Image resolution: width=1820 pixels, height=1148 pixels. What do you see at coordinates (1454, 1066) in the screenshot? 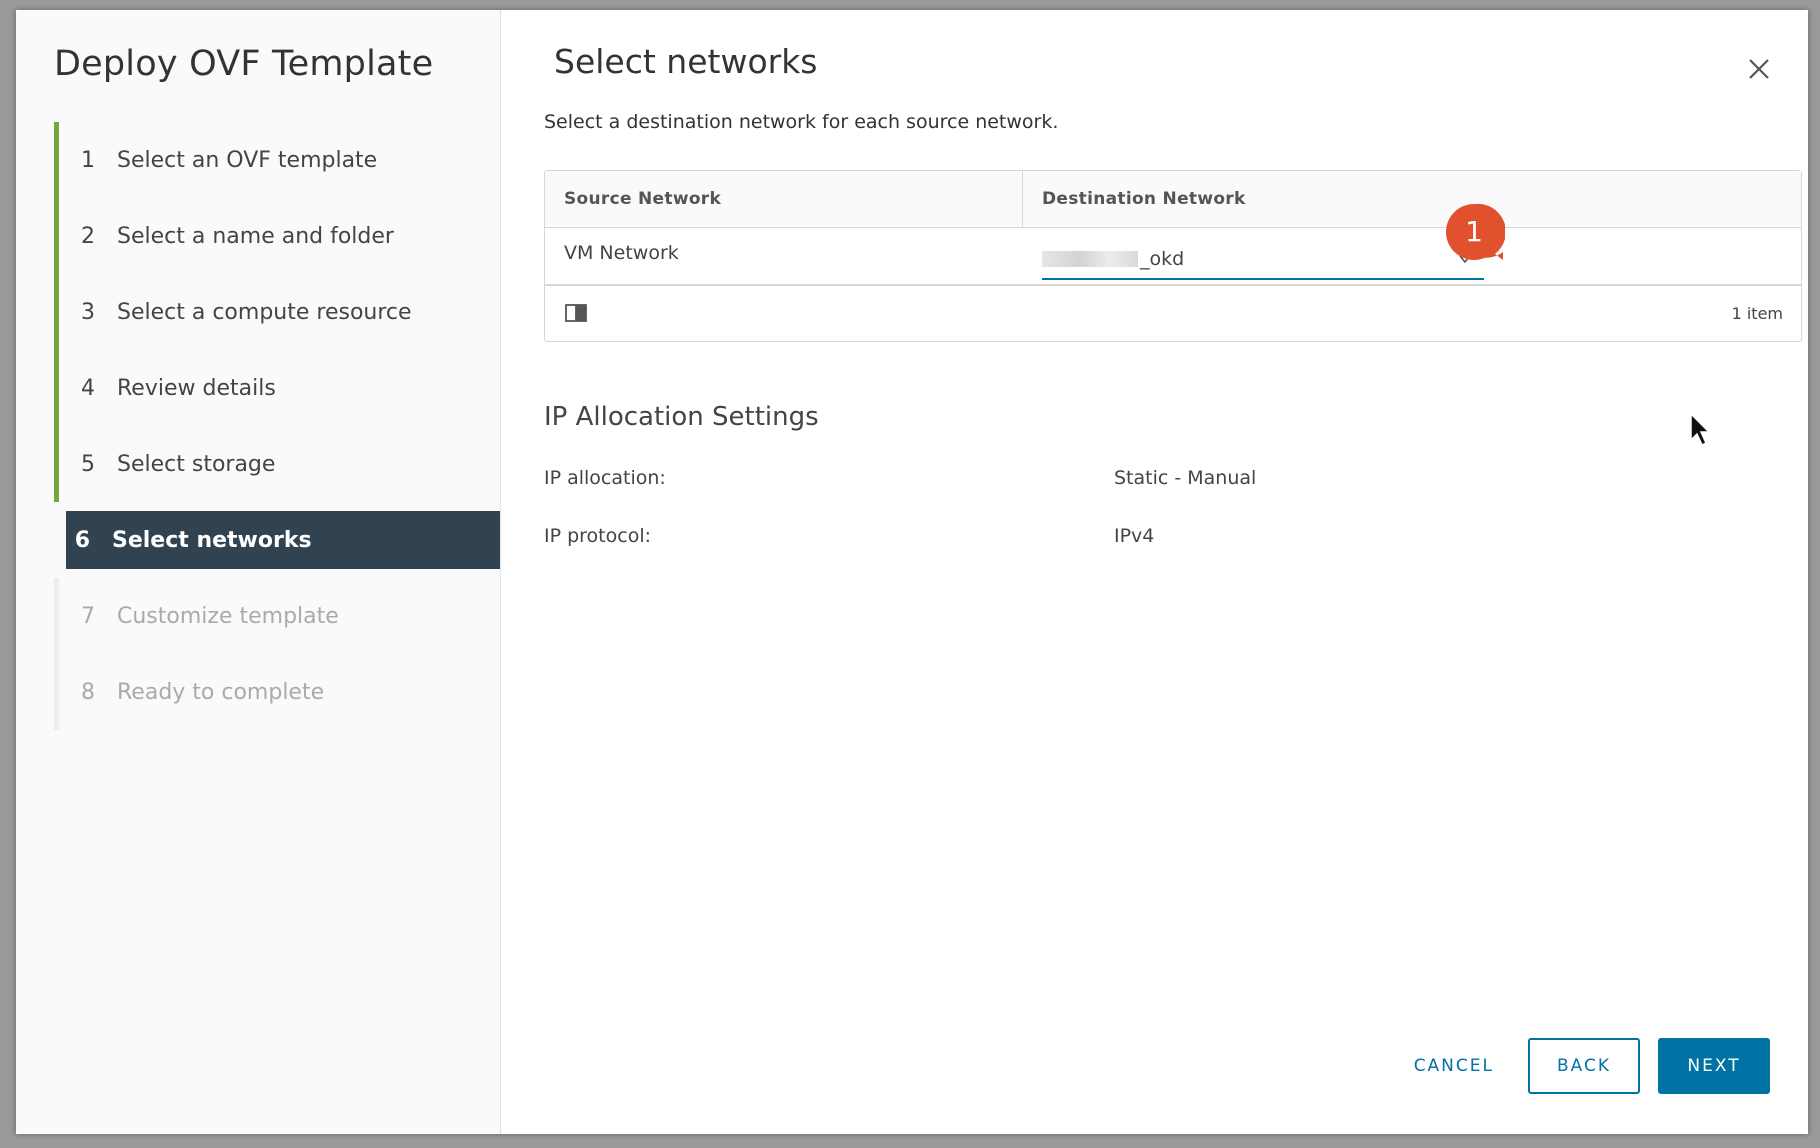
I see `cancel-button: CANCEL` at bounding box center [1454, 1066].